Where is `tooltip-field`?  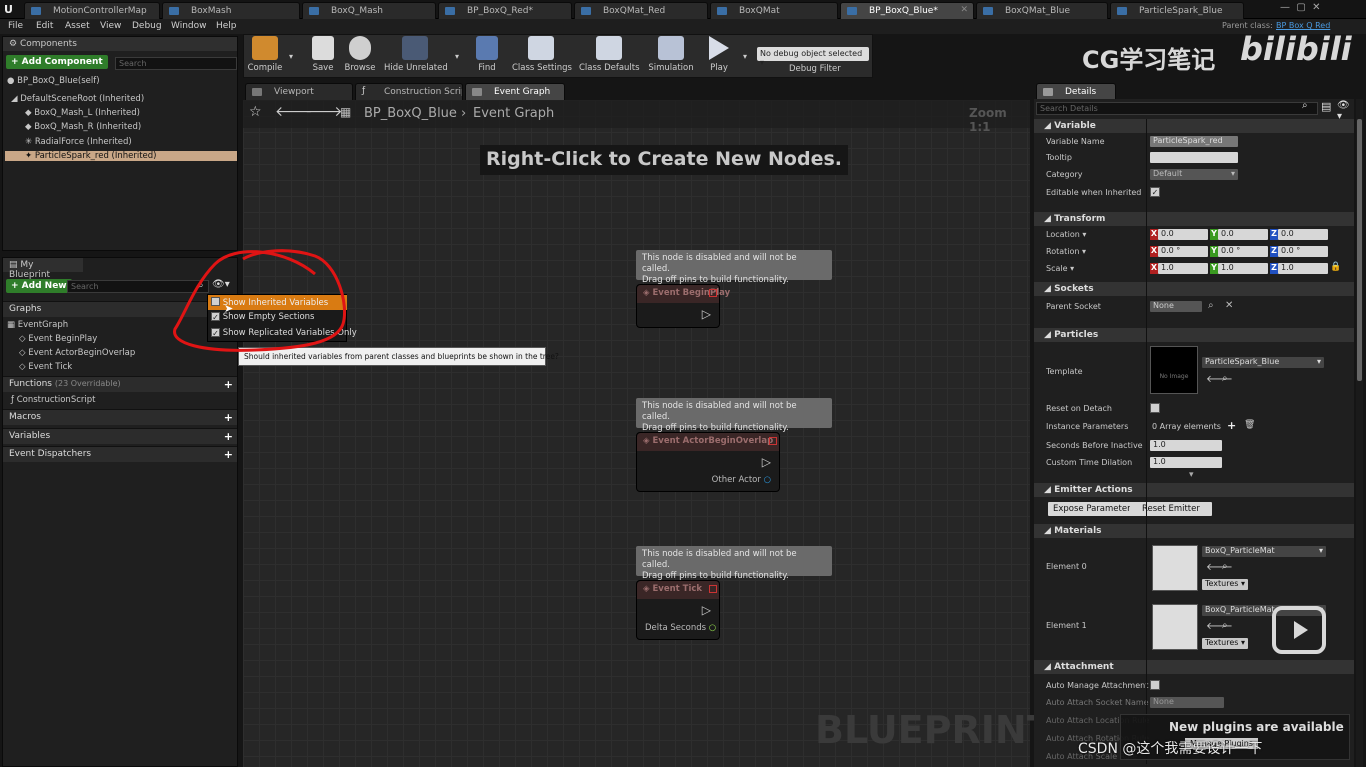 tooltip-field is located at coordinates (1194, 157).